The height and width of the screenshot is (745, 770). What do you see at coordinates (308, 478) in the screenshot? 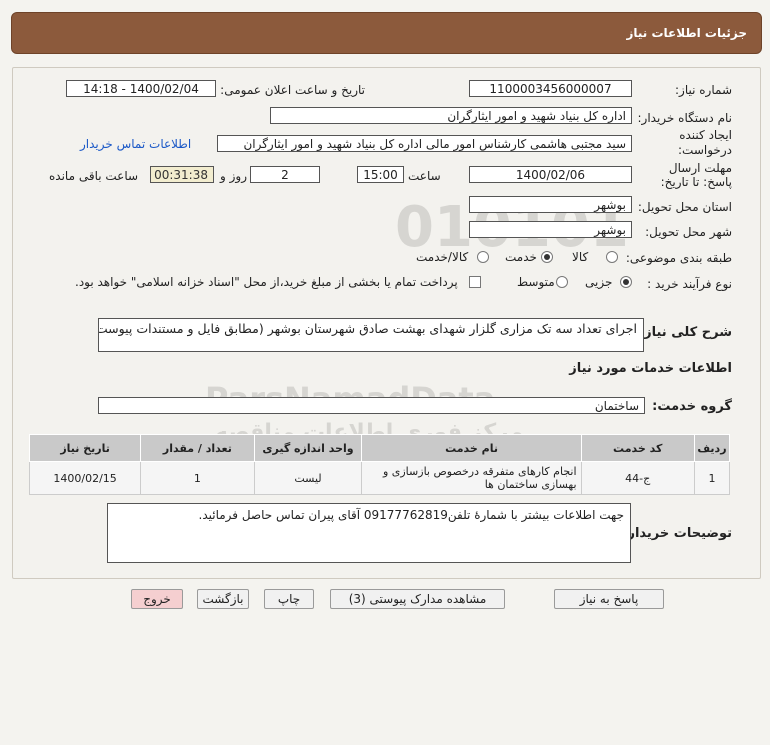
I see `cell-unit: لیست` at bounding box center [308, 478].